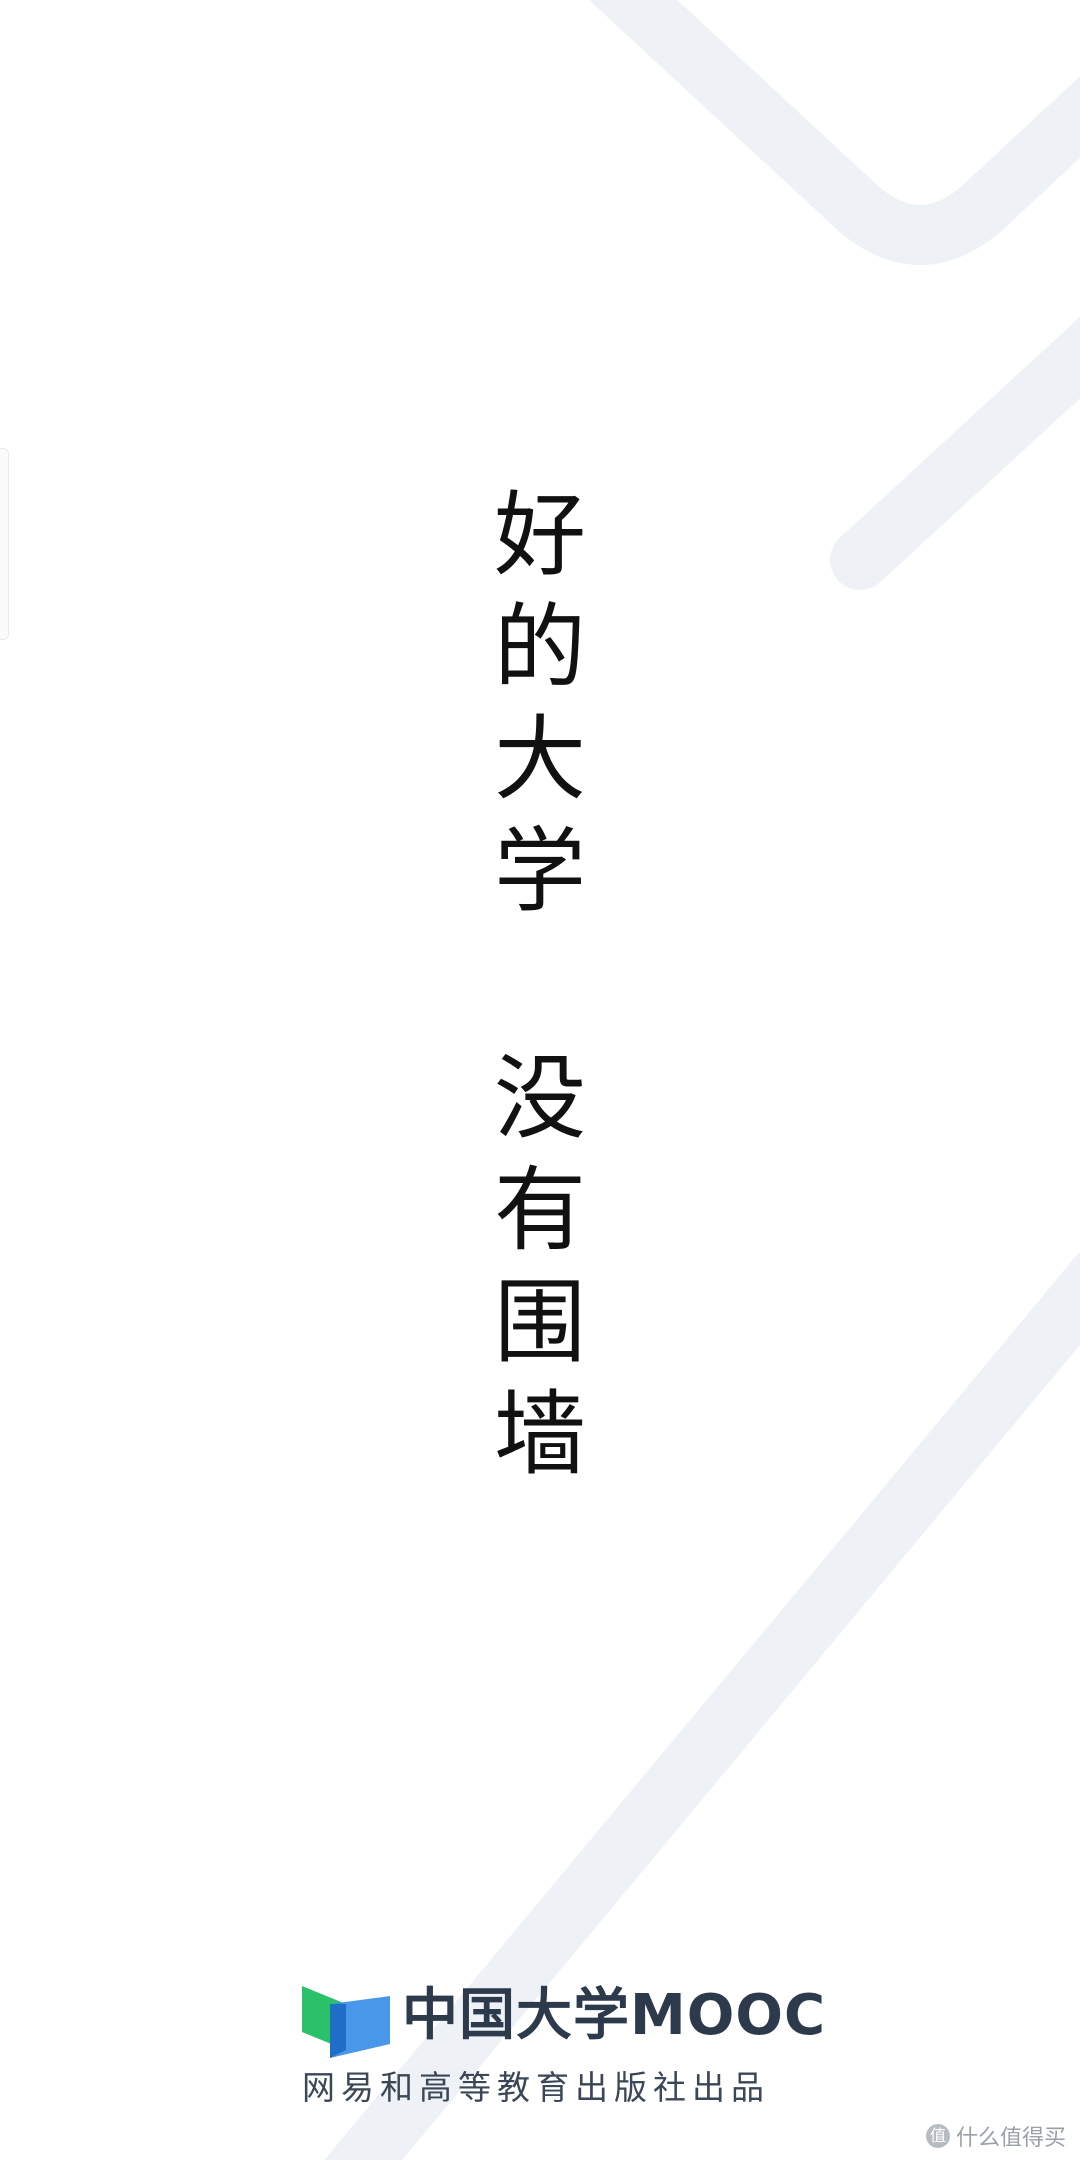  I want to click on slogan-line-2: 没 有 围 墙, so click(540, 1267).